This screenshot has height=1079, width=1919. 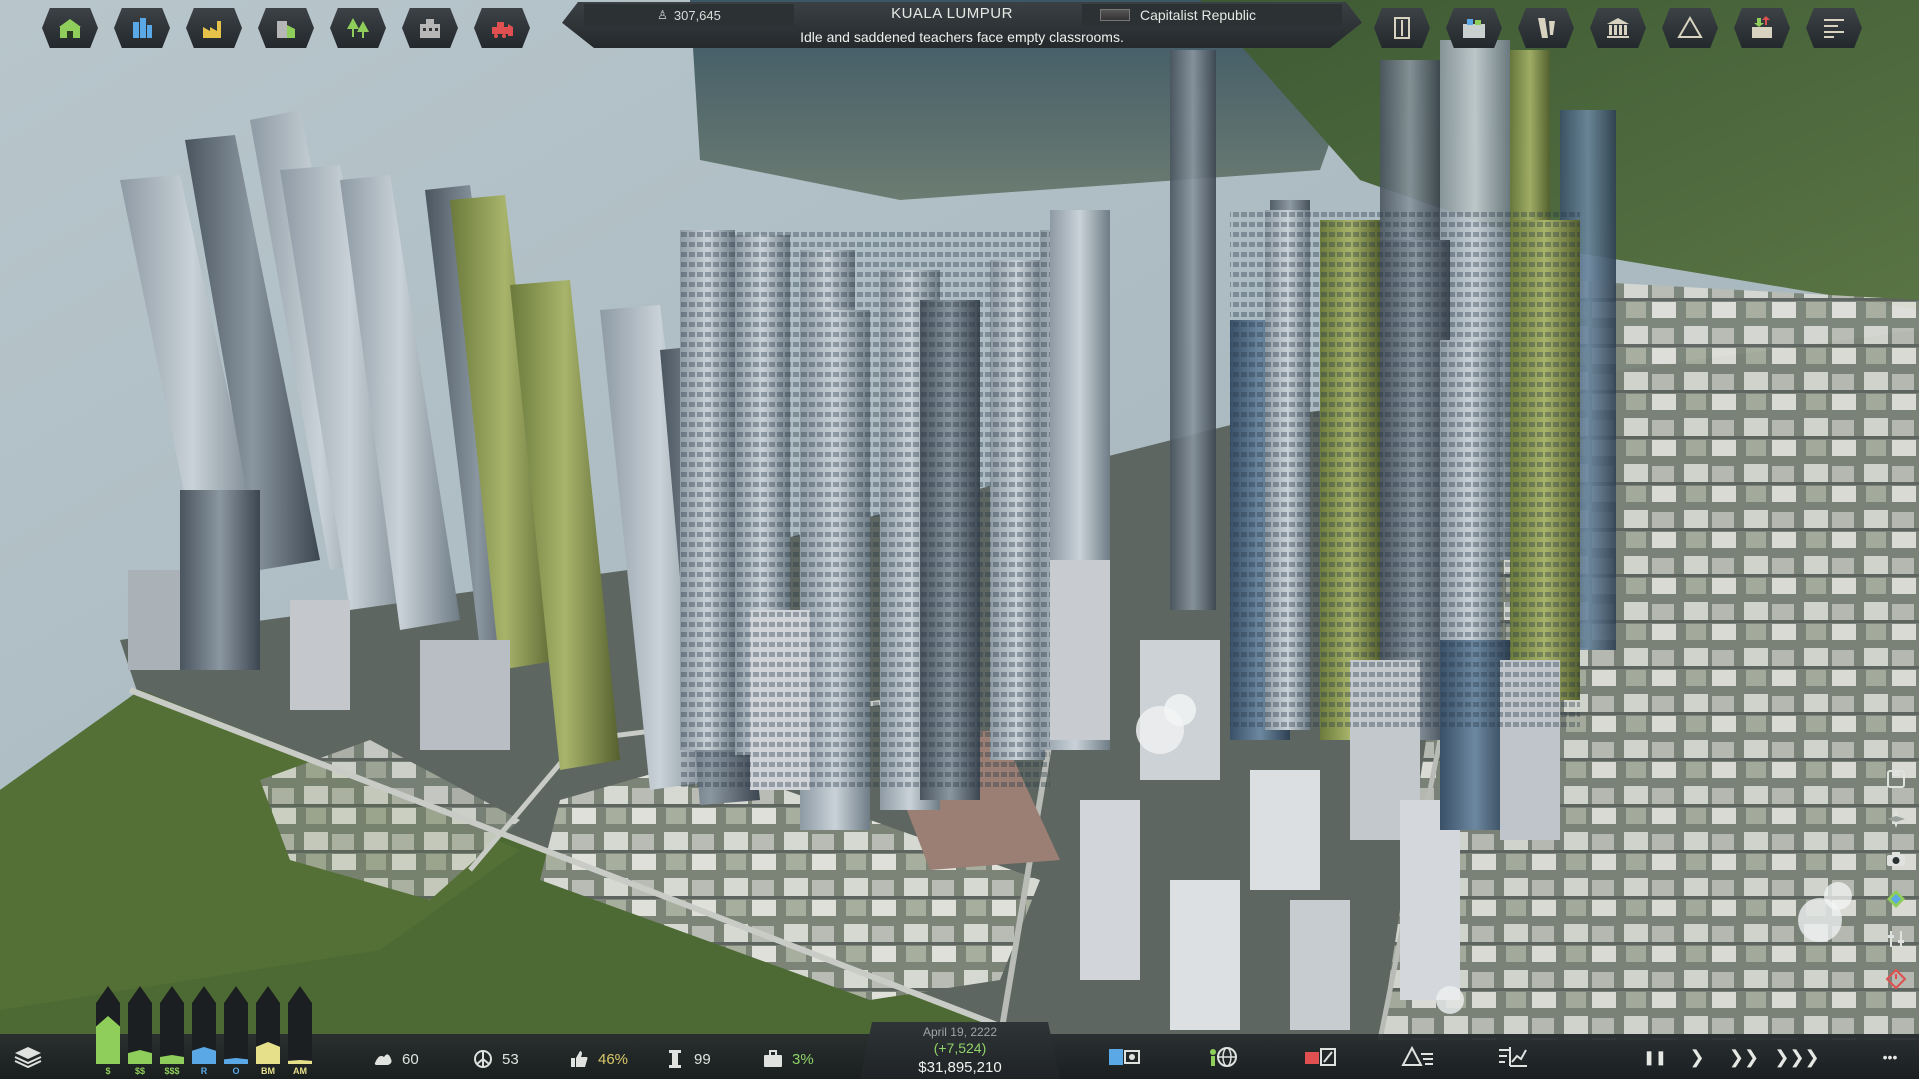 What do you see at coordinates (395, 1059) in the screenshot?
I see `pollution-stat: 60` at bounding box center [395, 1059].